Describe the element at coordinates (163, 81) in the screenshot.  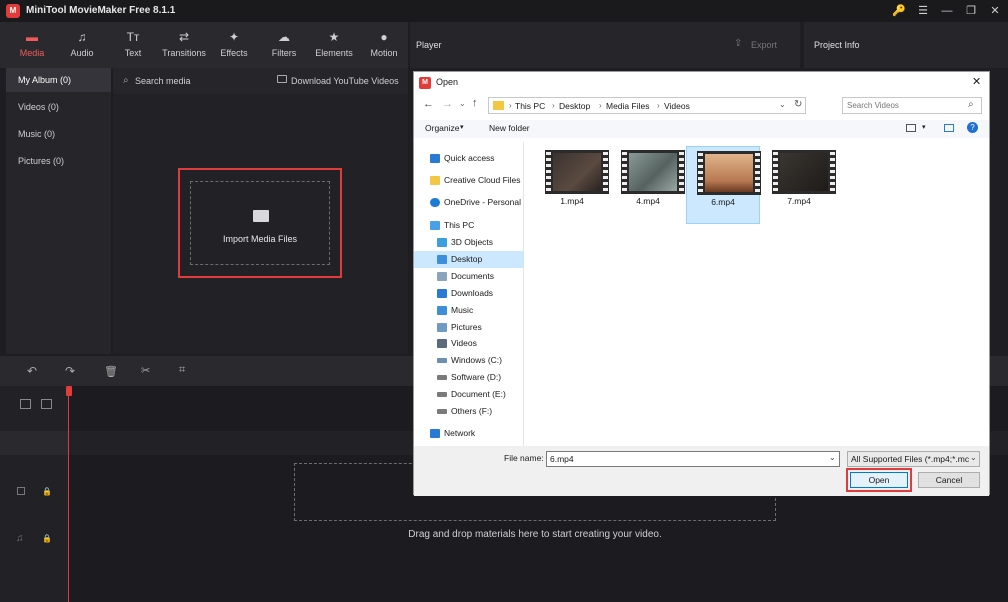
I see `search-media-input: Search media` at that location.